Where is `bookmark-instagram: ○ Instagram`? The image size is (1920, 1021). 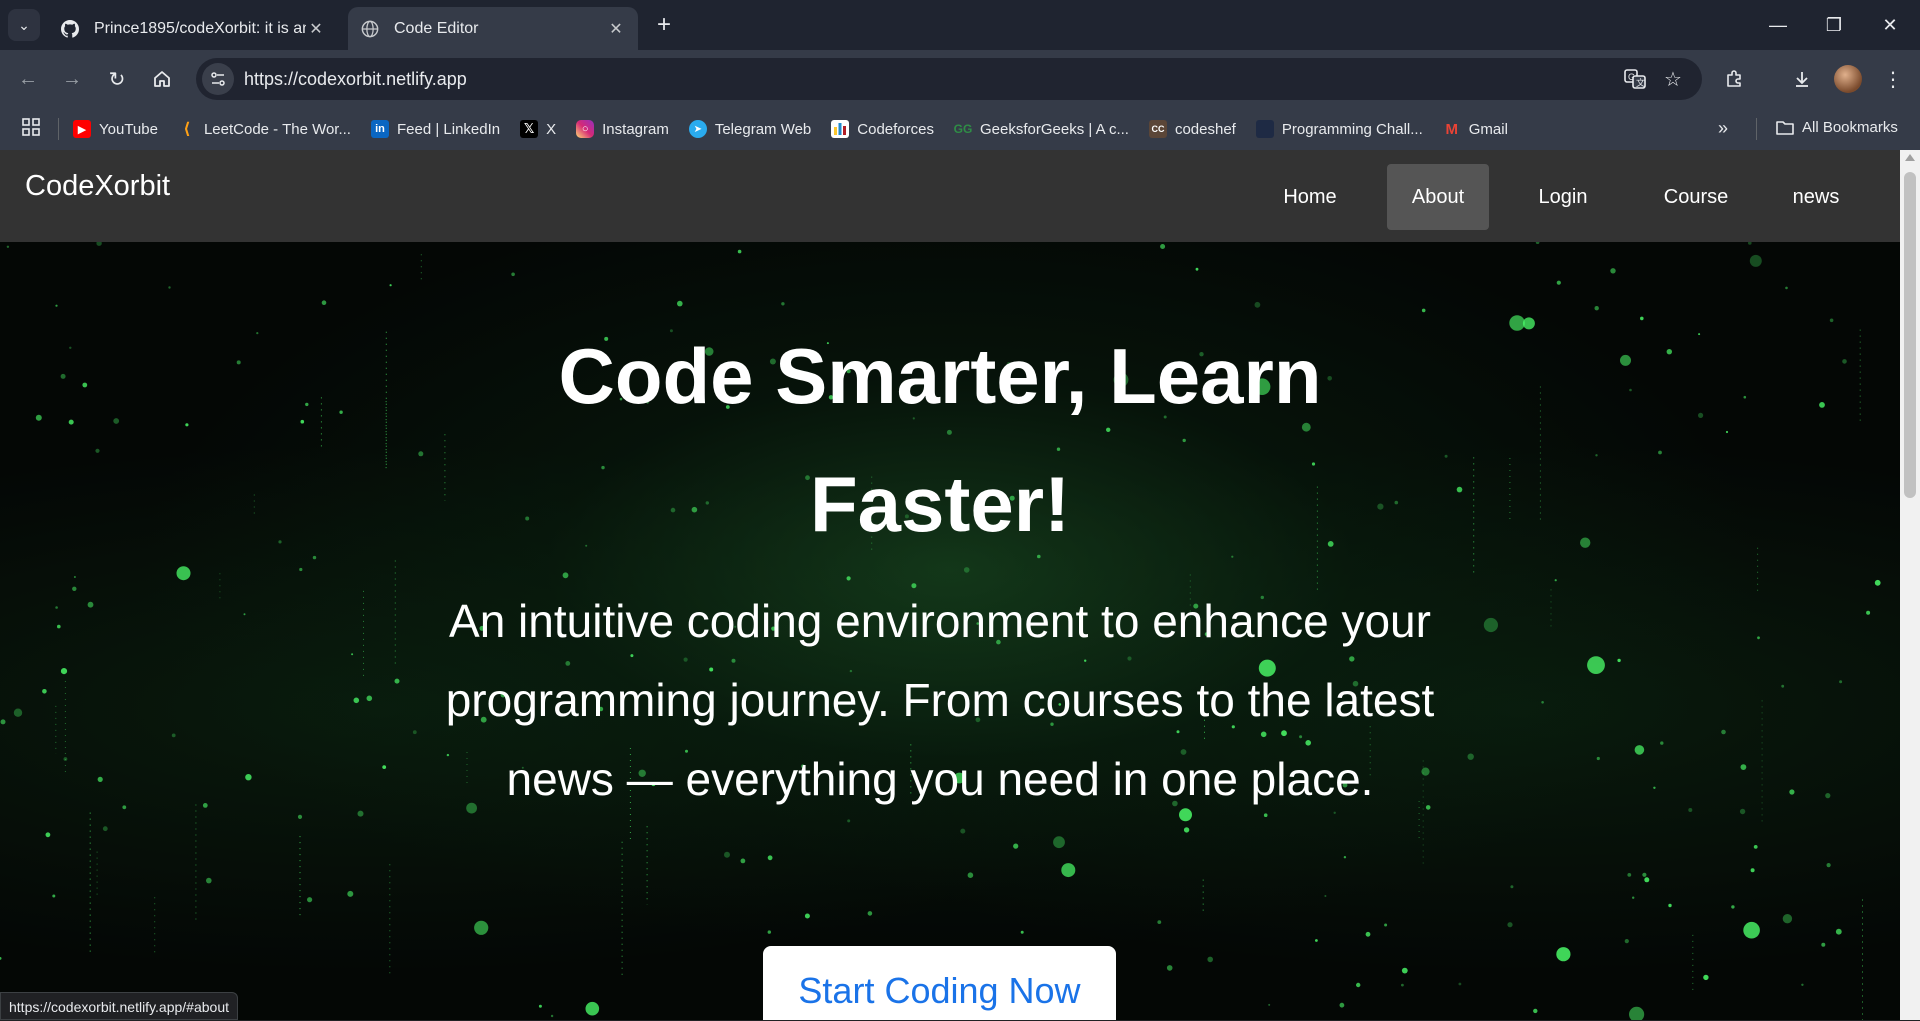
bookmark-instagram: ○ Instagram is located at coordinates (622, 129).